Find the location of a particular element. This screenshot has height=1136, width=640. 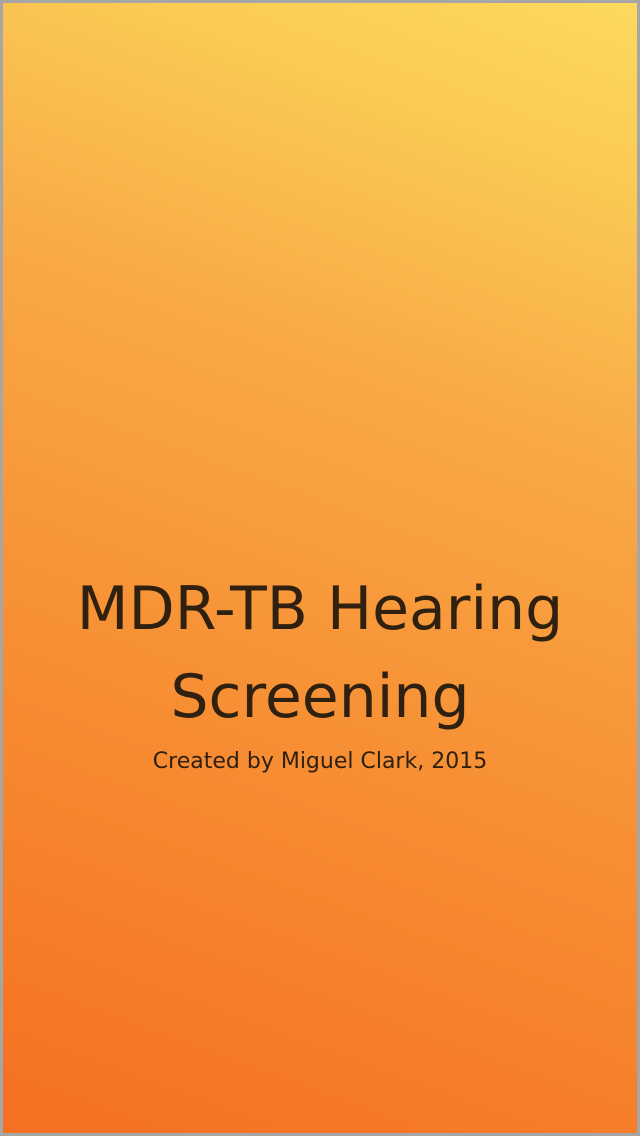

credit-text: Created by Miguel Clark, 2015 is located at coordinates (320, 761).